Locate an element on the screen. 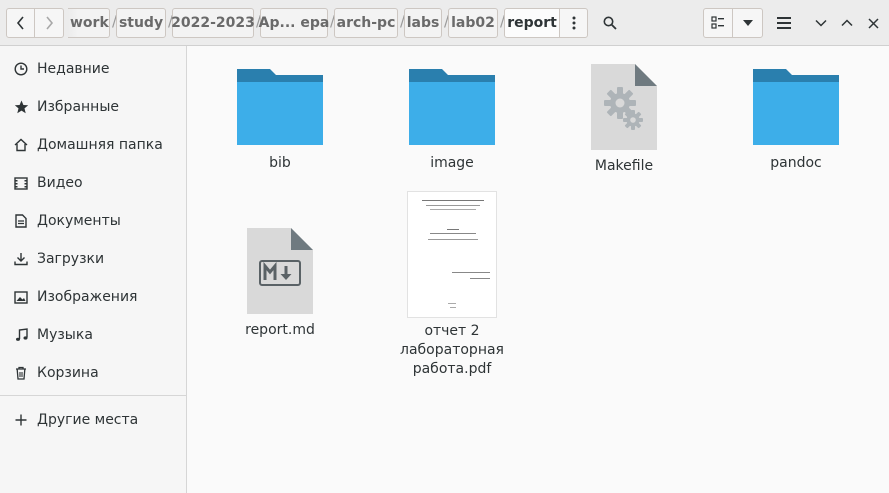 The image size is (889, 493). sidebar-item-recent: Недавние is located at coordinates (93, 69).